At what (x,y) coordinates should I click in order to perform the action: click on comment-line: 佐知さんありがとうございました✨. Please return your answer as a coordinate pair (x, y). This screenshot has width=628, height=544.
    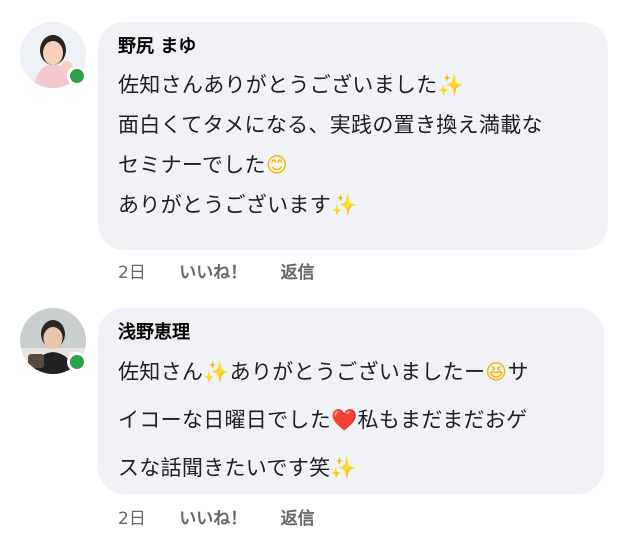
    Looking at the image, I should click on (356, 85).